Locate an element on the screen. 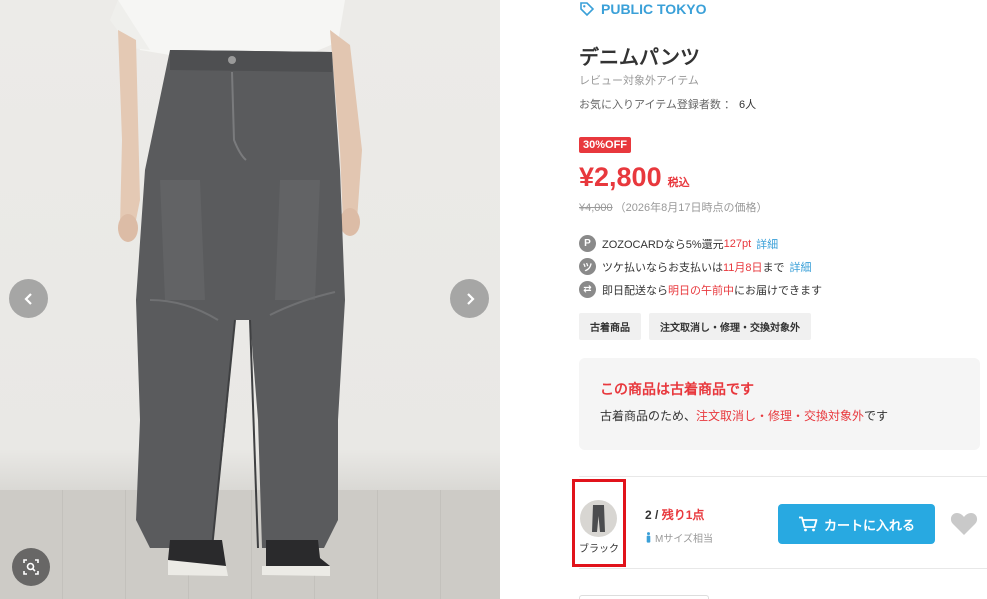 The width and height of the screenshot is (987, 599). perk-deferred-detail-link: 詳細 is located at coordinates (801, 267).